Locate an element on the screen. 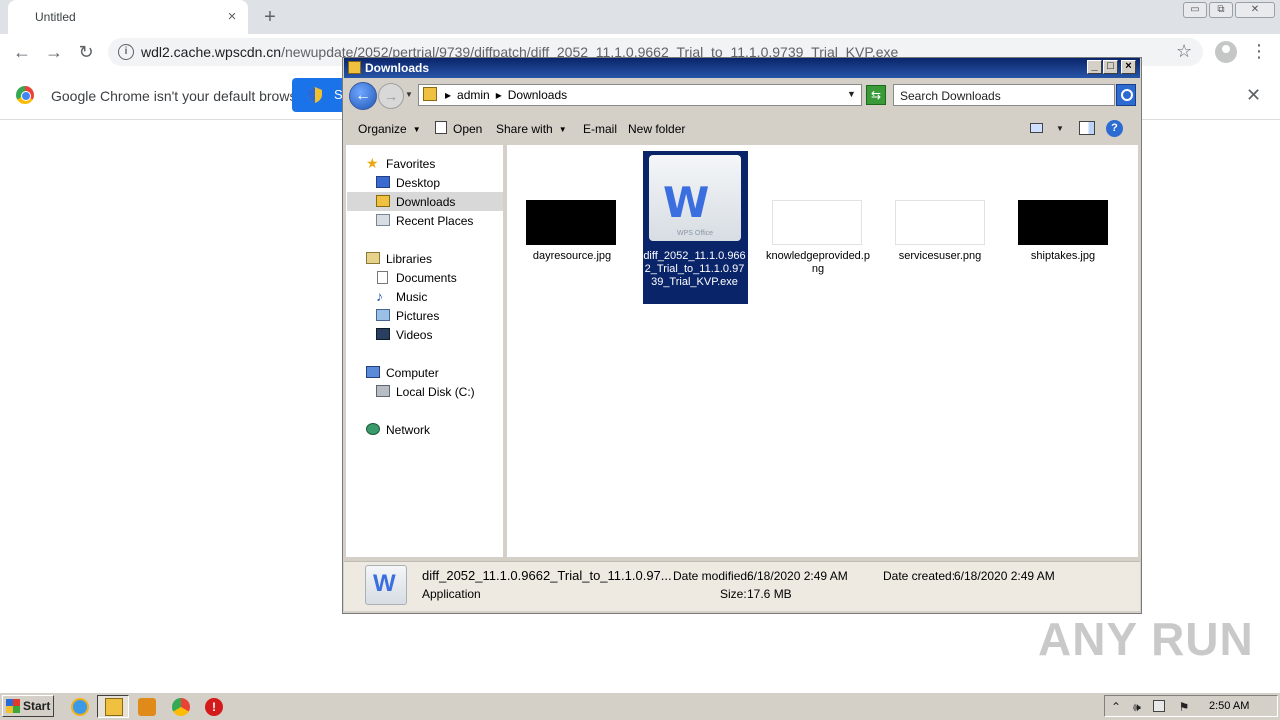 The image size is (1280, 720). explorer-back-icon: ← is located at coordinates (363, 96).